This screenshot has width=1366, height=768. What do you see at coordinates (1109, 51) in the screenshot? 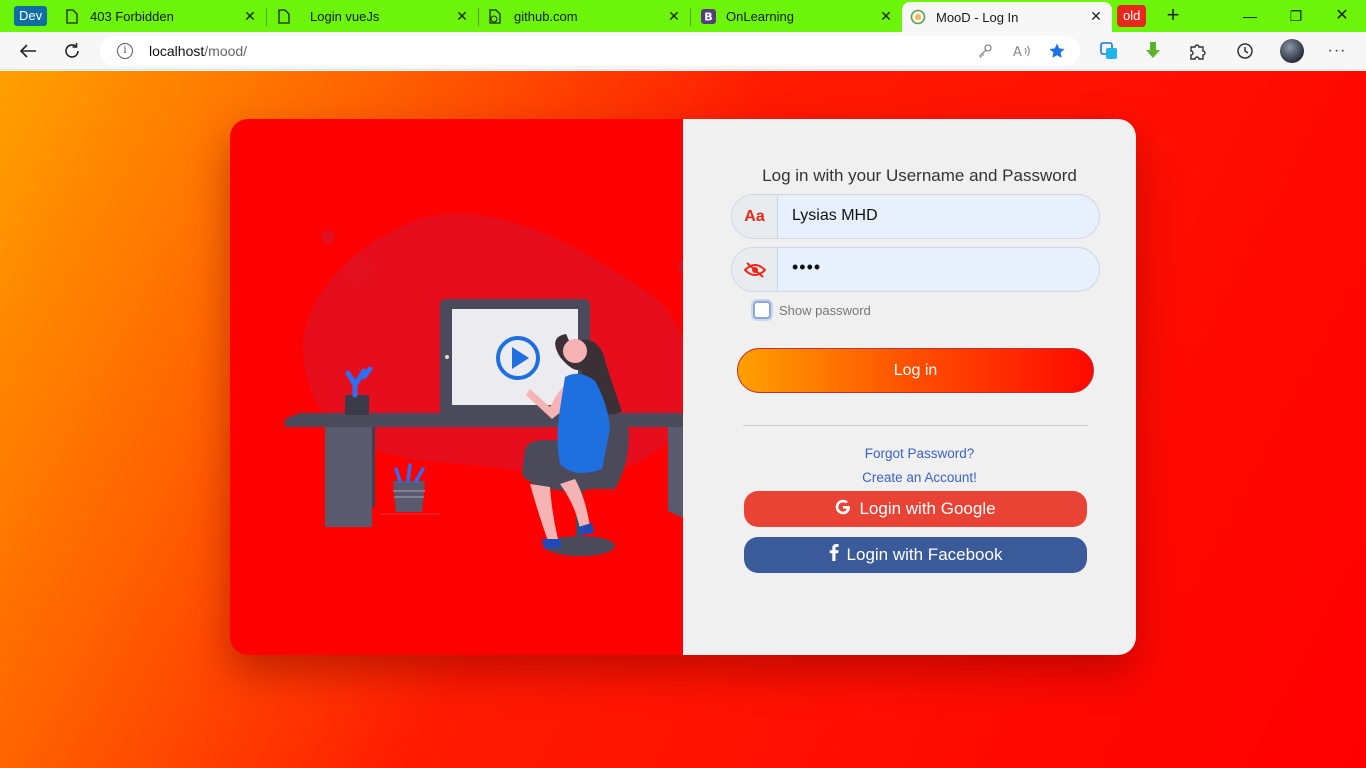
I see `collections-icon` at bounding box center [1109, 51].